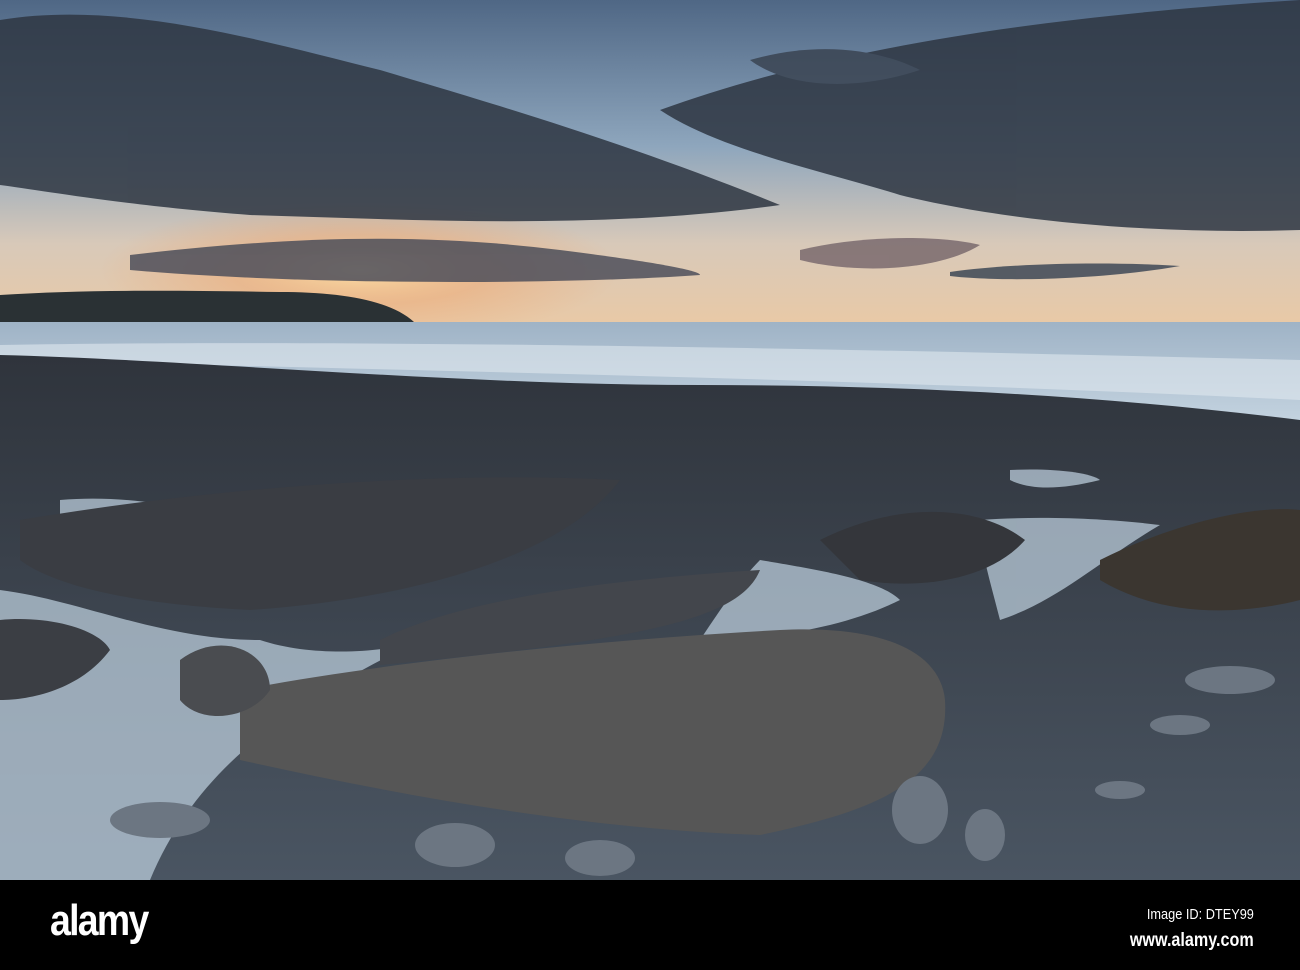 This screenshot has width=1300, height=970. What do you see at coordinates (99, 920) in the screenshot?
I see `alamy-logo: alamy` at bounding box center [99, 920].